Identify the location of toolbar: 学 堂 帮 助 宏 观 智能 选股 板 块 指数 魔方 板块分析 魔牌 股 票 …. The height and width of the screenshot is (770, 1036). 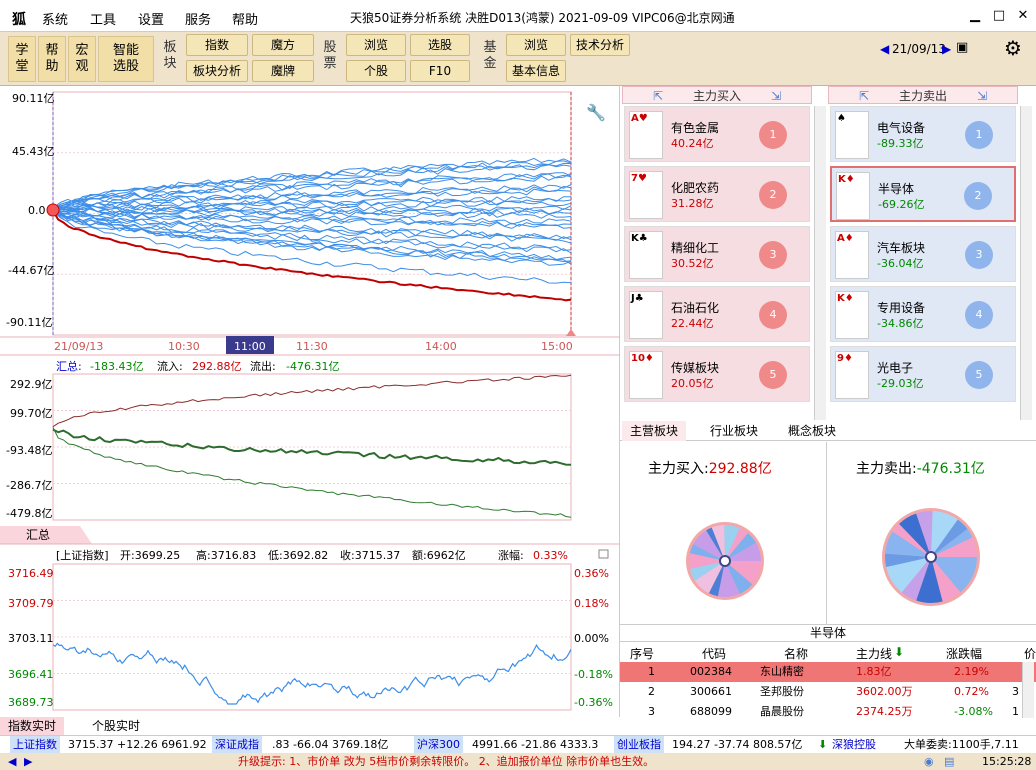
(518, 59).